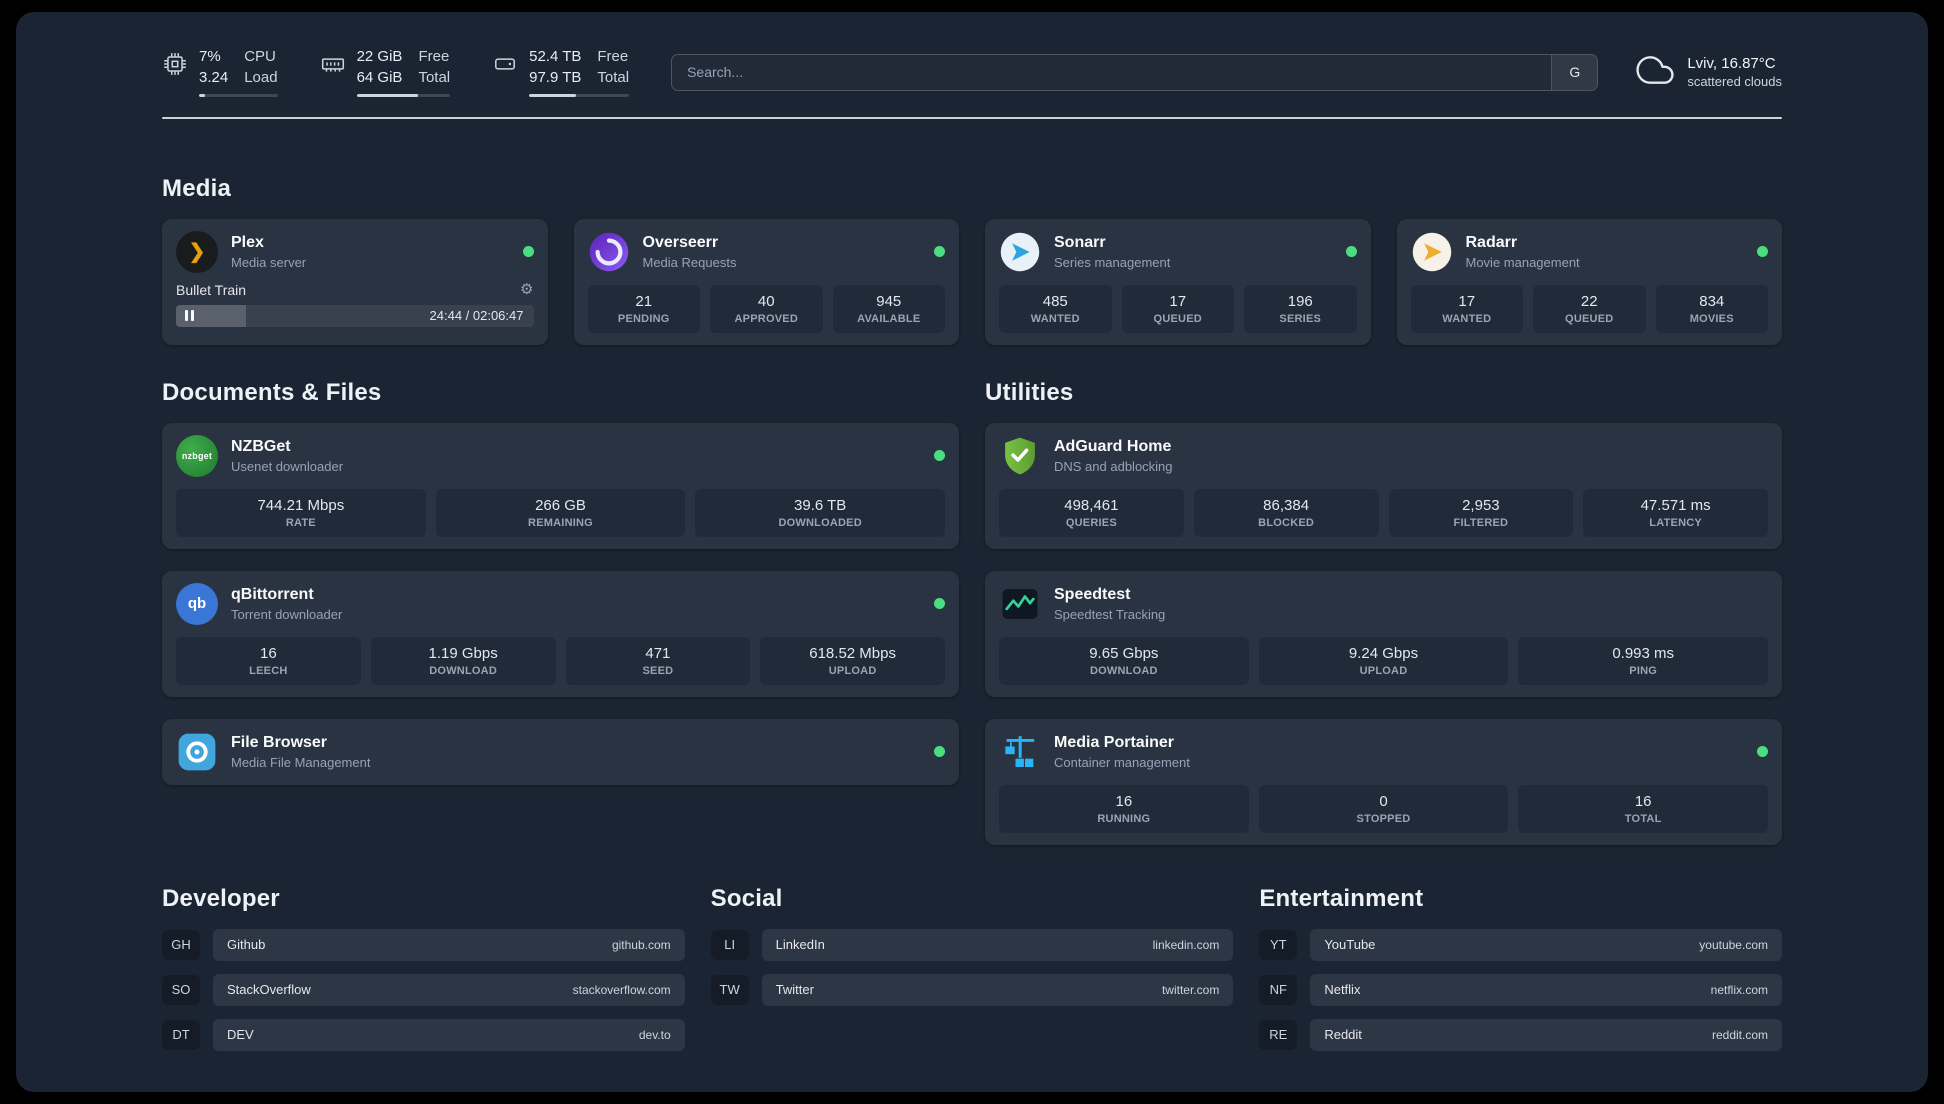 This screenshot has height=1104, width=1944. Describe the element at coordinates (555, 56) in the screenshot. I see `disk-free-value: 52.4 TB` at that location.